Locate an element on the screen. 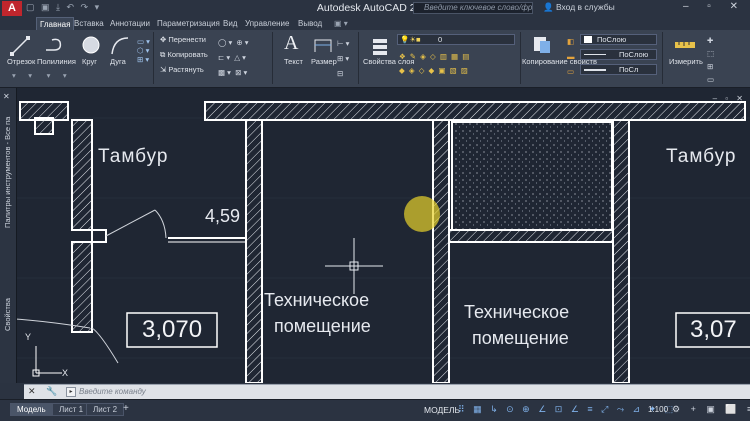  command-history-icon: ▸ is located at coordinates (71, 392).